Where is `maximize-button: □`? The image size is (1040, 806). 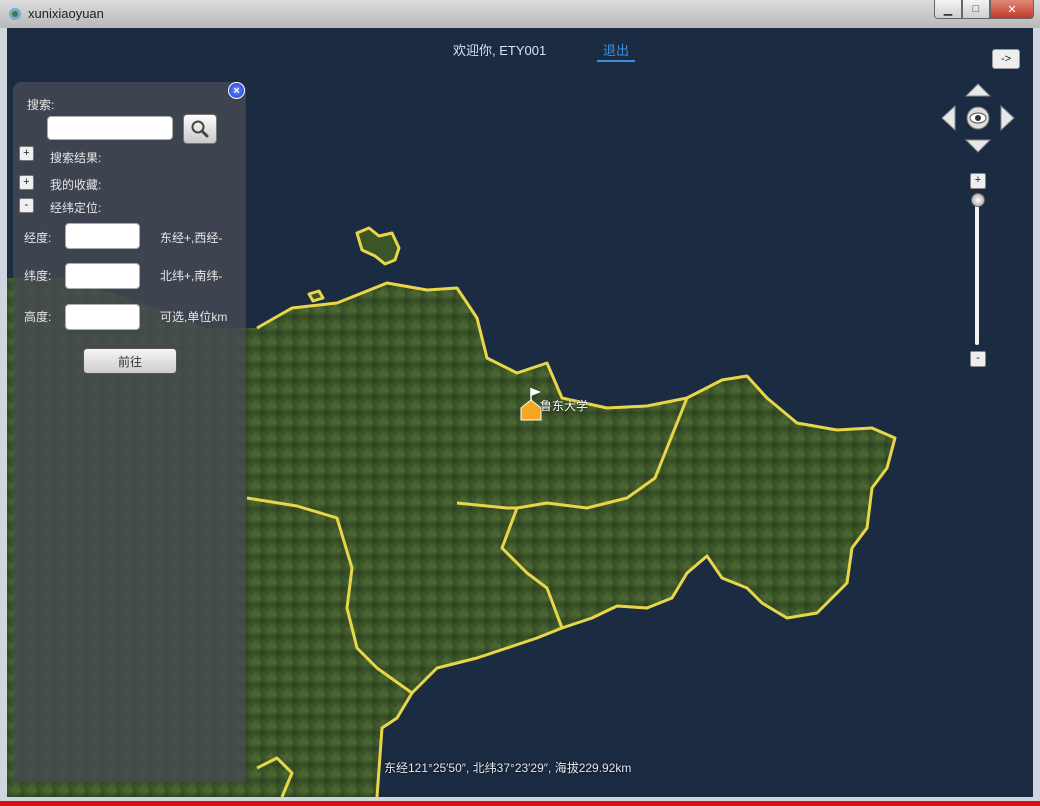
maximize-button: □ is located at coordinates (976, 9).